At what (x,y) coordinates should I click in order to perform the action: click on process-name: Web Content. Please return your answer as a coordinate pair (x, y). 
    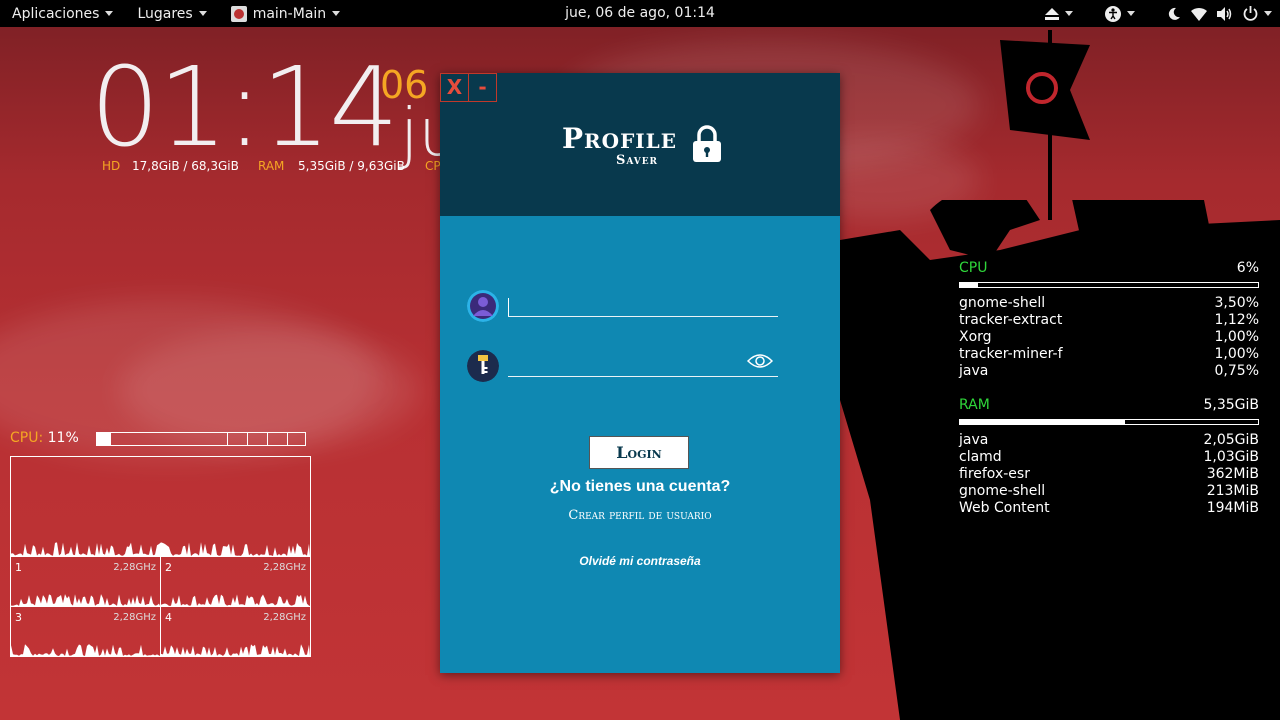
    Looking at the image, I should click on (1004, 508).